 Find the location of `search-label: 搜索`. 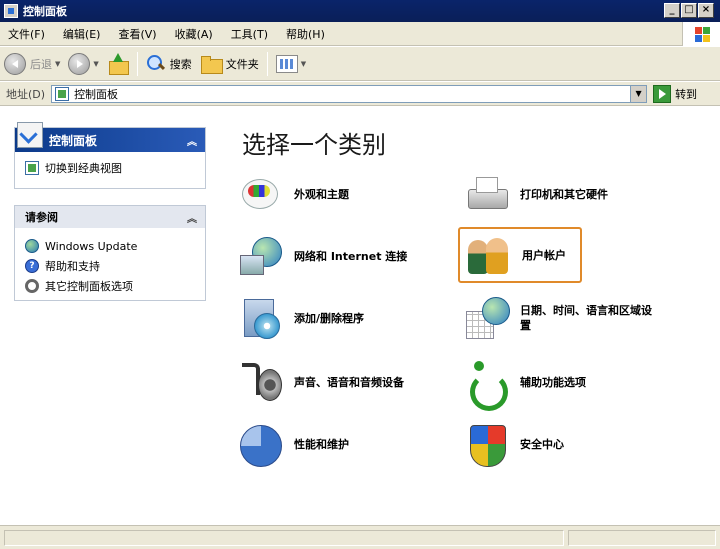

search-label: 搜索 is located at coordinates (180, 64).